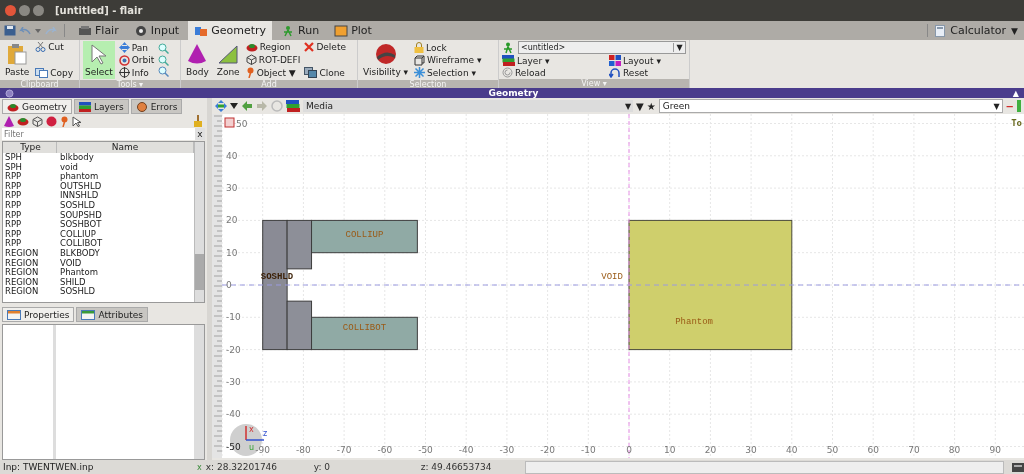  Describe the element at coordinates (156, 30) in the screenshot. I see `ribbon-tab: Input` at that location.